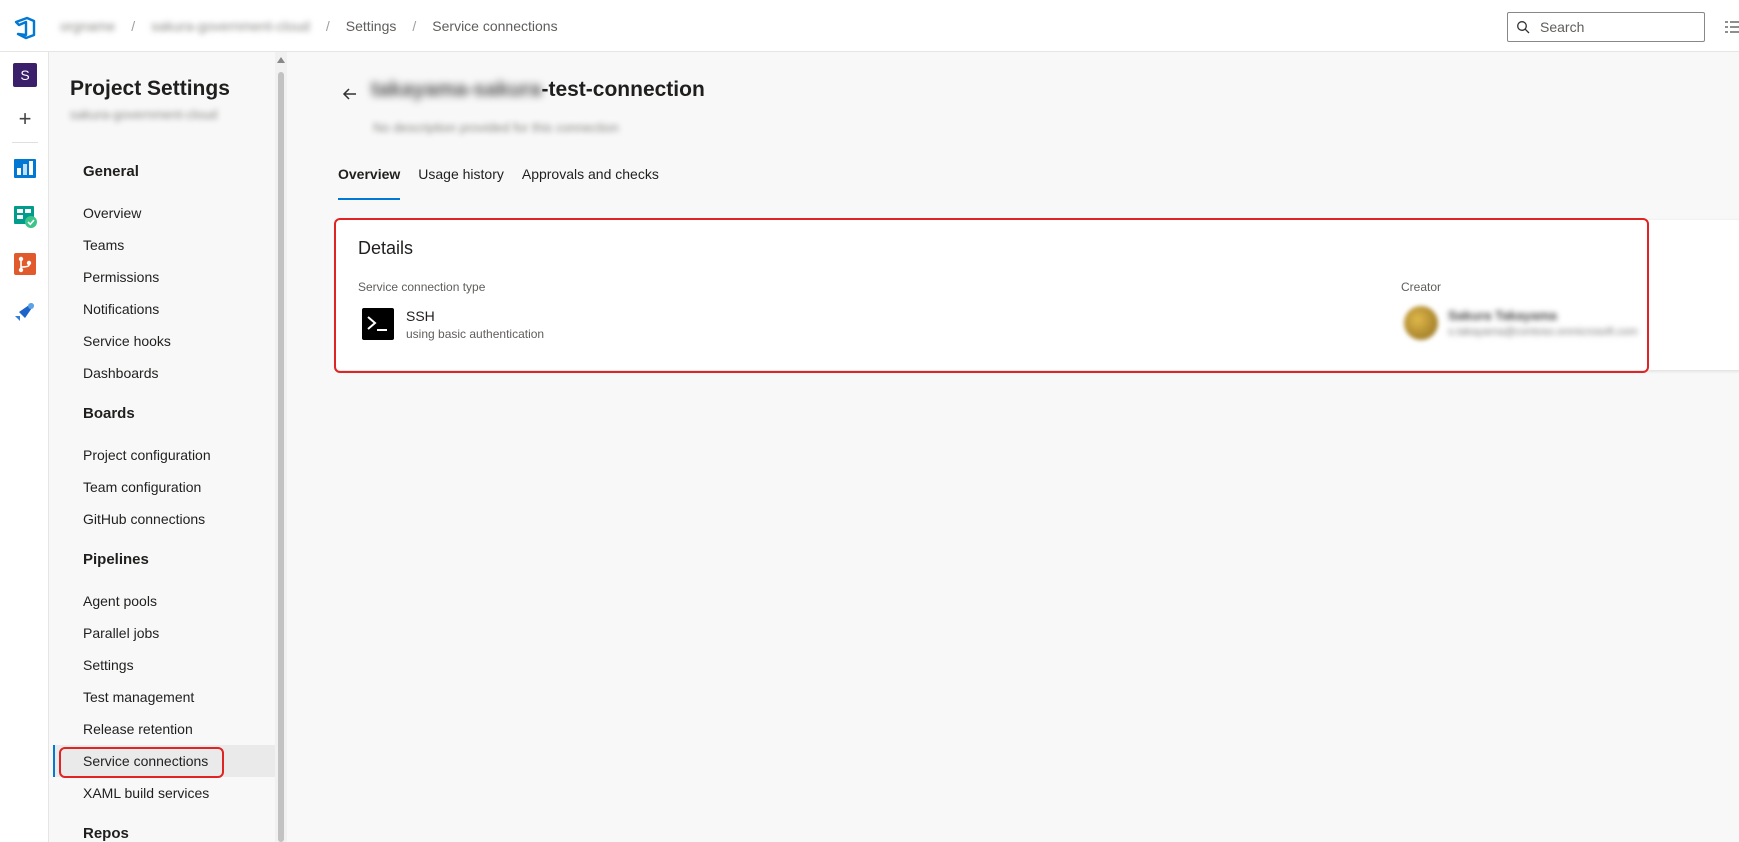 The image size is (1739, 842). I want to click on nav-item-xaml-build-services: XAML build services, so click(166, 793).